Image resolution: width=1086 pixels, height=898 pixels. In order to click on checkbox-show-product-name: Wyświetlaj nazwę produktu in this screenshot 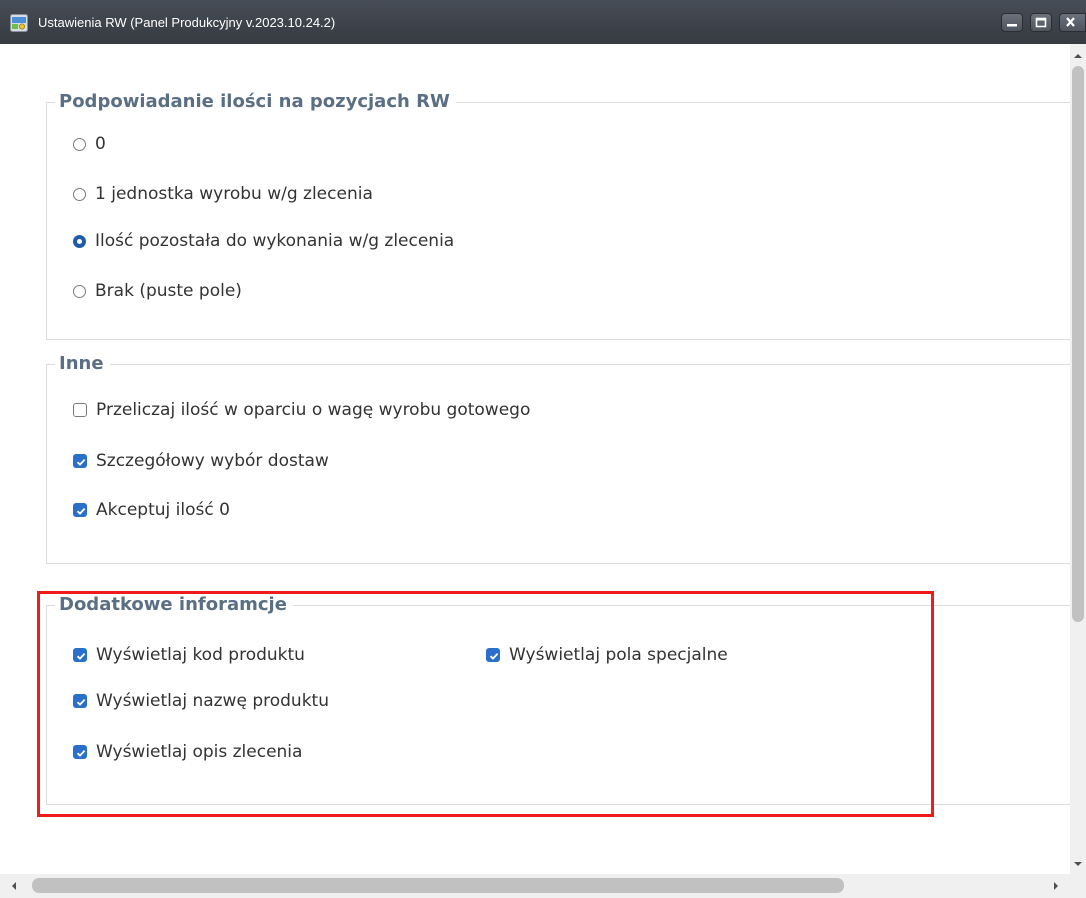, I will do `click(201, 701)`.